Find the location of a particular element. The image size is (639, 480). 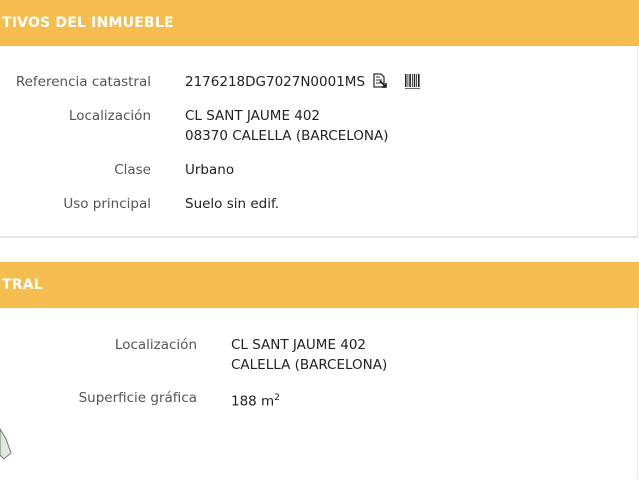

superficie-unit-superscript: 2 is located at coordinates (277, 398).